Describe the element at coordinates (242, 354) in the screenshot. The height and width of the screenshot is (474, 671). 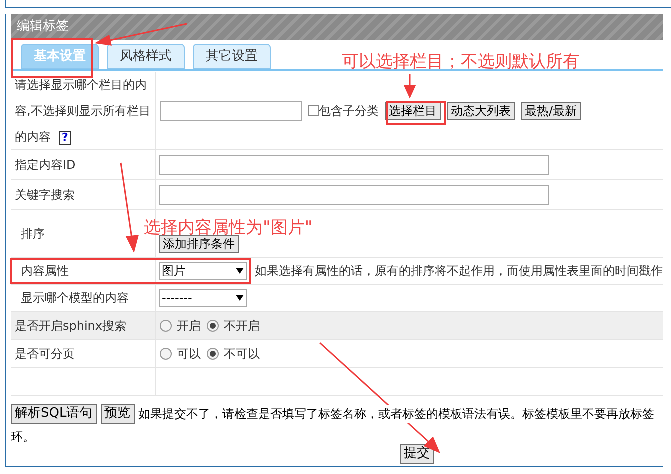
I see `radio-label: 不可以` at that location.